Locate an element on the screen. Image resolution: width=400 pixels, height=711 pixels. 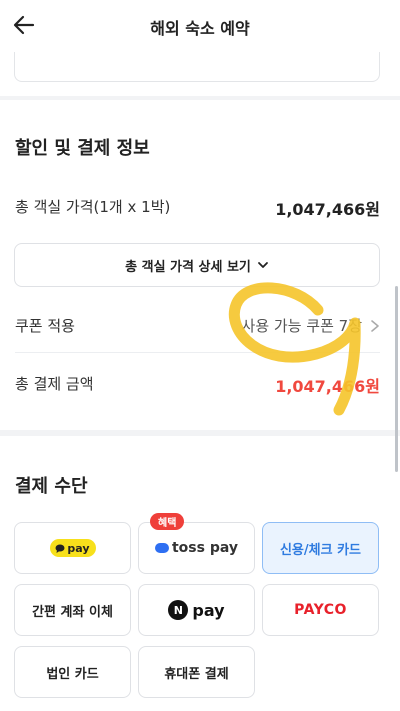
benefit-badge: 혜택 is located at coordinates (167, 521).